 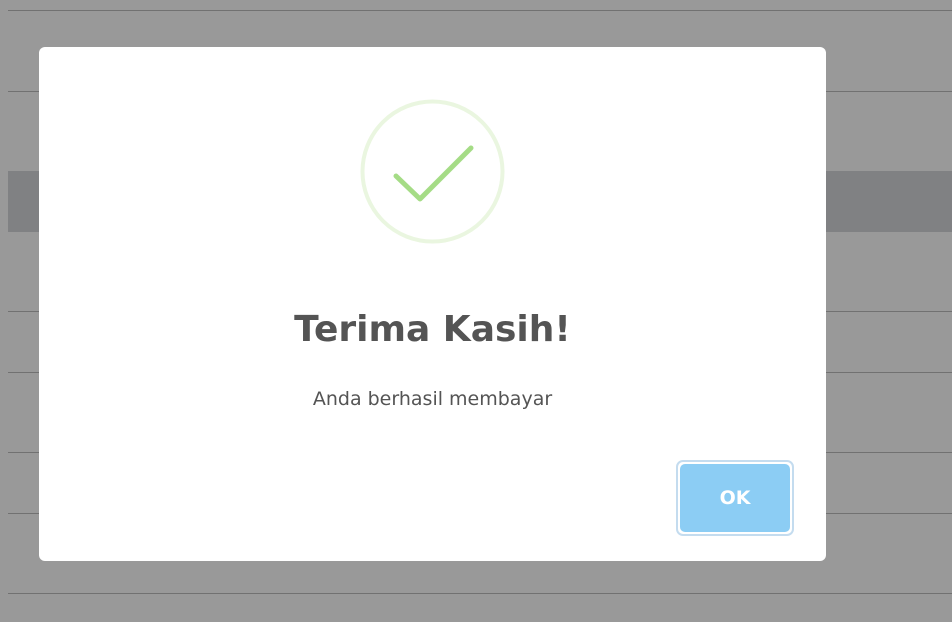 What do you see at coordinates (432, 171) in the screenshot?
I see `checkmark-icon` at bounding box center [432, 171].